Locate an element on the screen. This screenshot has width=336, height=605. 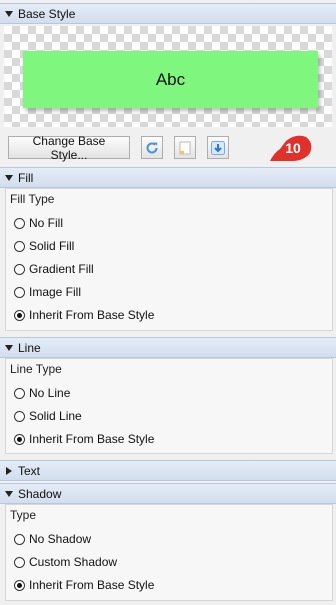
option-label: Custom Shadow is located at coordinates (73, 562).